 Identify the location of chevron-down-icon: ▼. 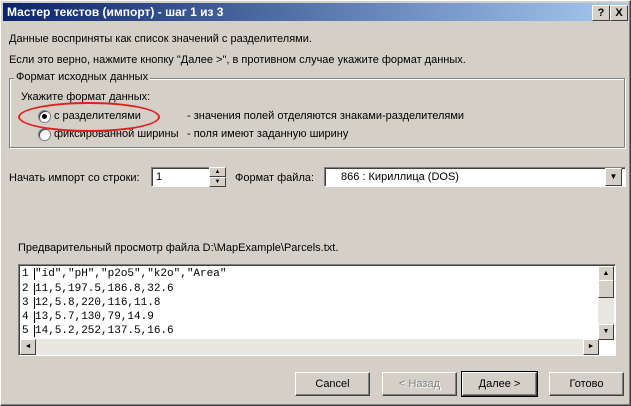
(613, 176).